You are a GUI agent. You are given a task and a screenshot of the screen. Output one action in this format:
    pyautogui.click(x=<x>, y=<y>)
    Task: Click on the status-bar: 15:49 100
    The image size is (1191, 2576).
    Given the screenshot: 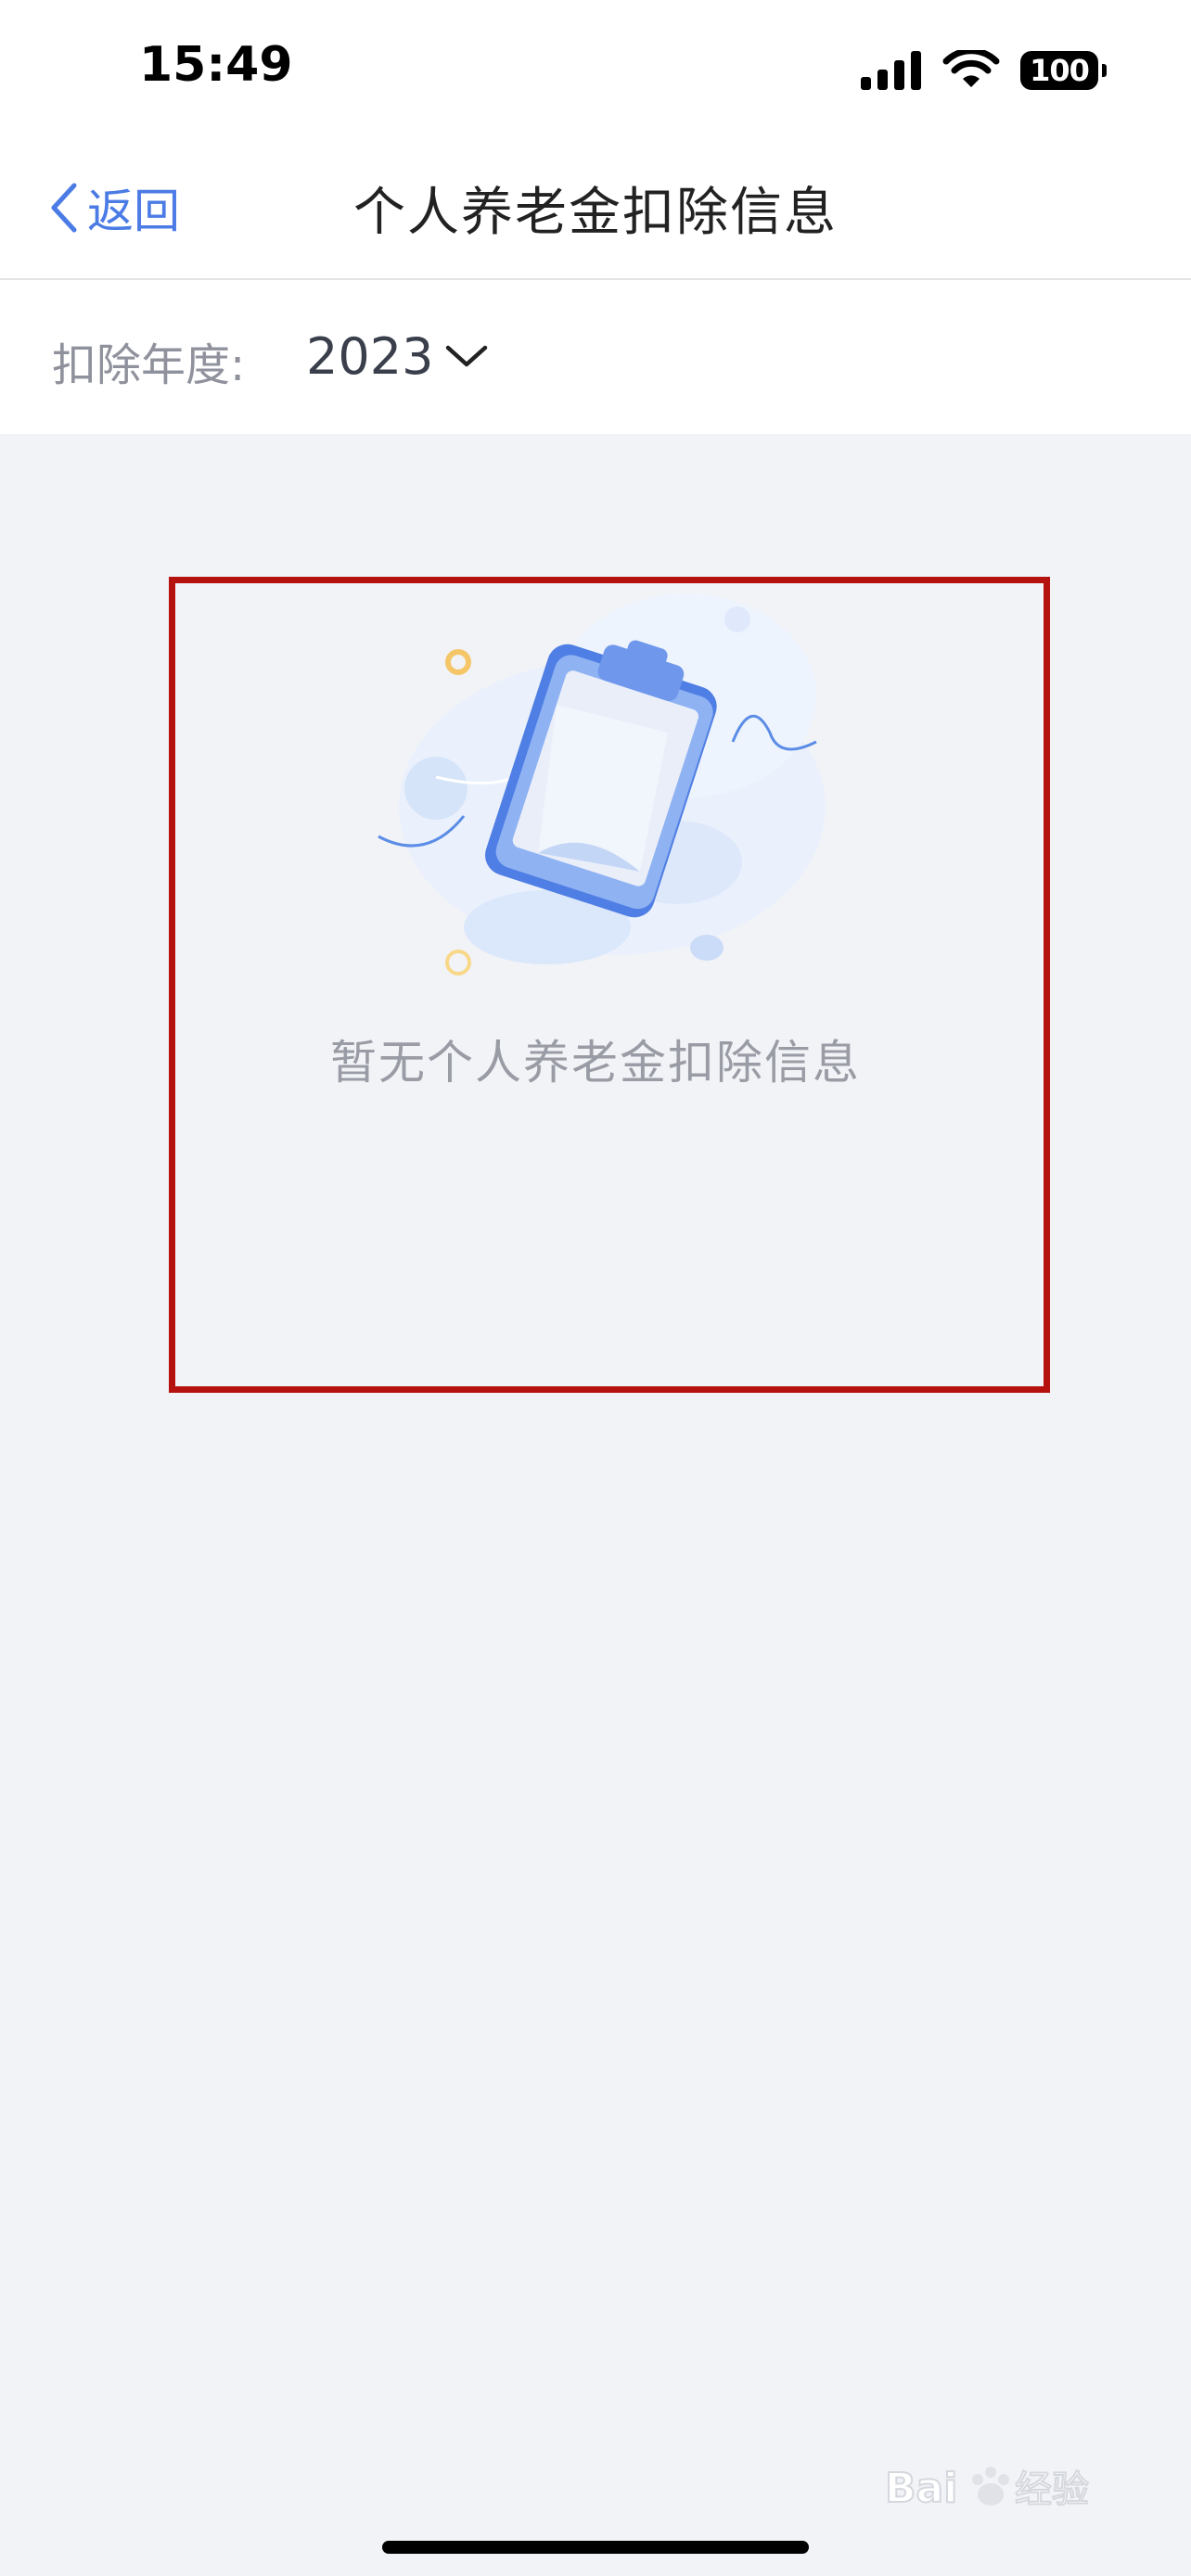 What is the action you would take?
    pyautogui.click(x=595, y=68)
    